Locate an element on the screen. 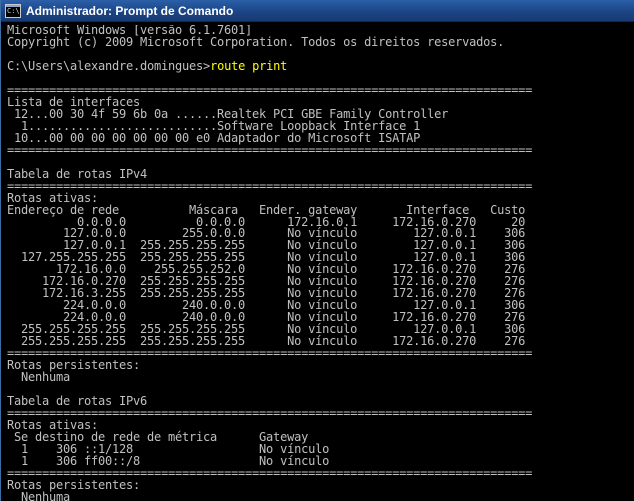 The width and height of the screenshot is (634, 501). typed-command: route print is located at coordinates (249, 65).